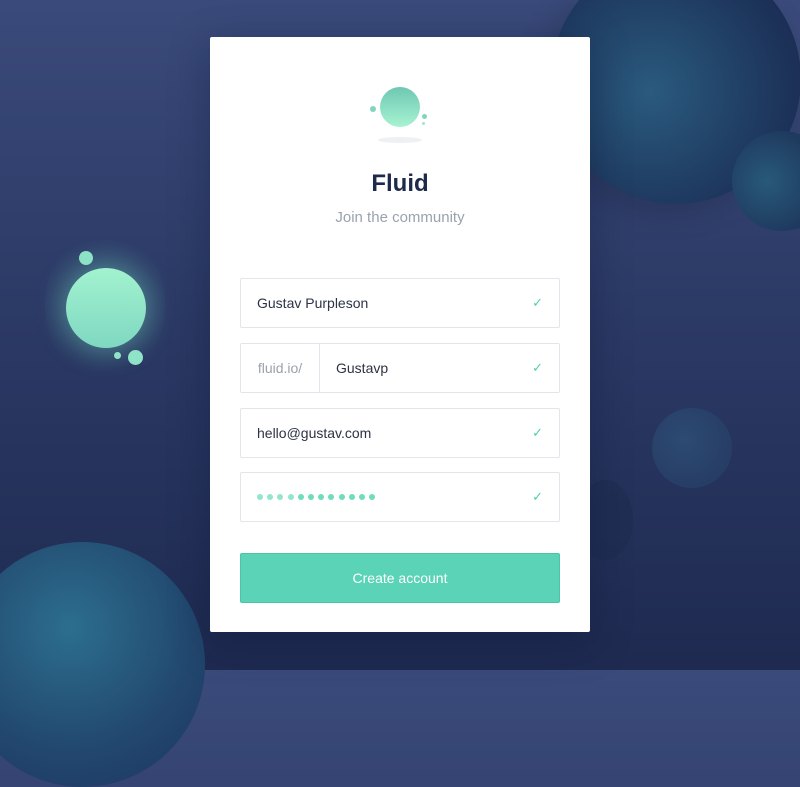  Describe the element at coordinates (405, 115) in the screenshot. I see `fluid-logo-icon` at that location.